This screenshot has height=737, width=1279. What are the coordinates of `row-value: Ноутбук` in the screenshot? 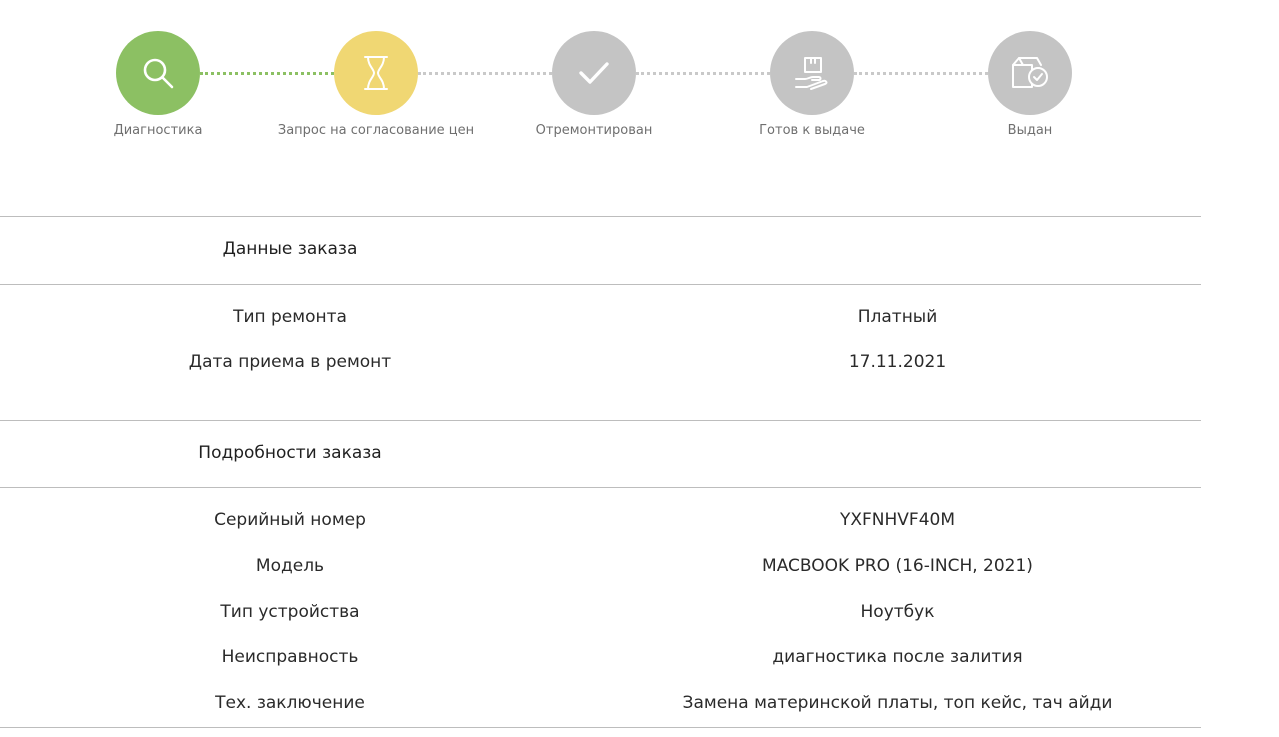 It's located at (897, 612).